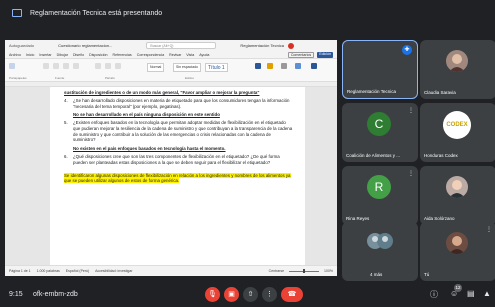  What do you see at coordinates (60, 78) in the screenshot?
I see `group-font-label: Fuente` at bounding box center [60, 78].